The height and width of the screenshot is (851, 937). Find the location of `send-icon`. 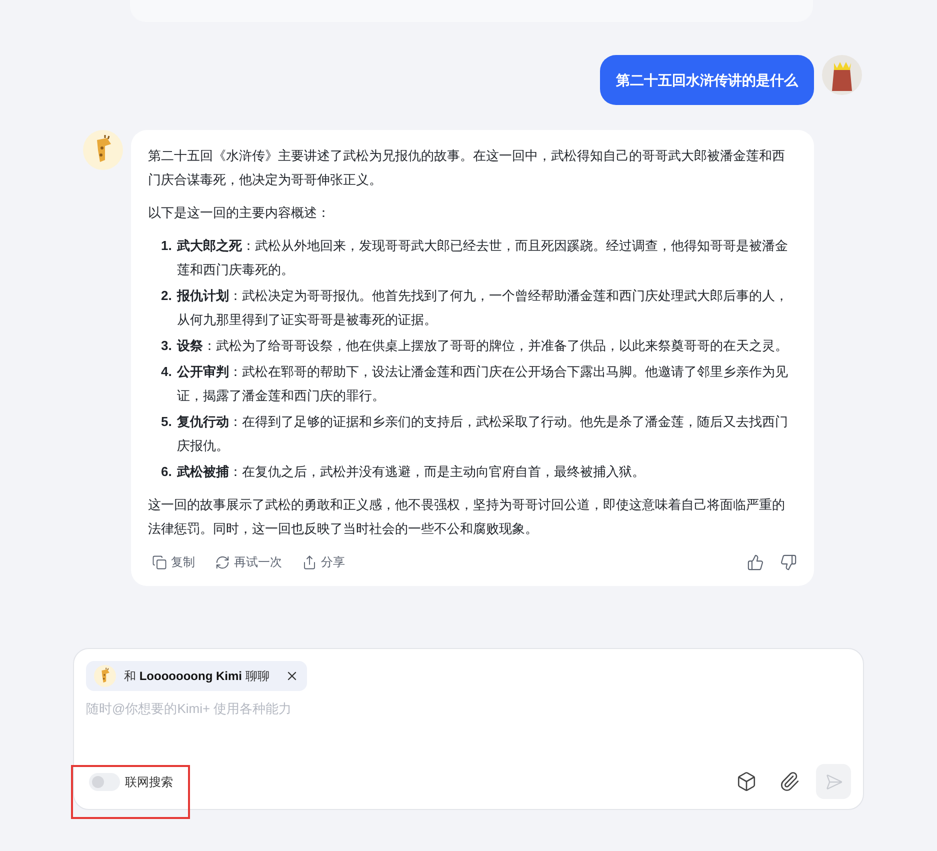

send-icon is located at coordinates (833, 781).